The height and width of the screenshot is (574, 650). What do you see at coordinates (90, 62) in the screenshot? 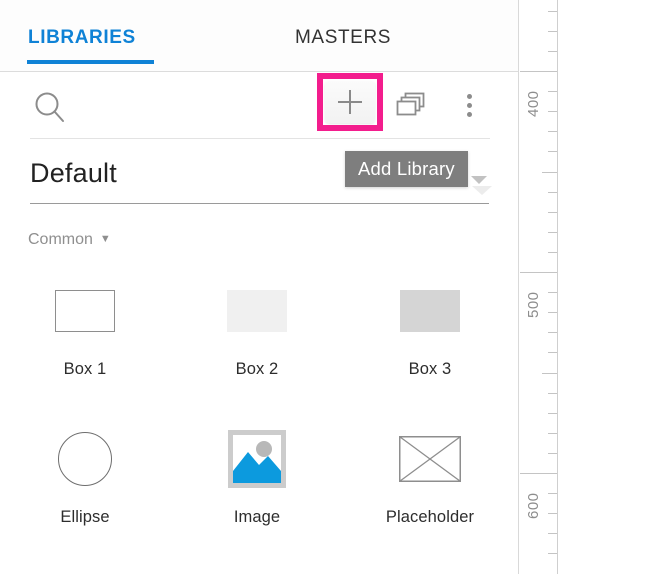
I see `active-tab-indicator` at bounding box center [90, 62].